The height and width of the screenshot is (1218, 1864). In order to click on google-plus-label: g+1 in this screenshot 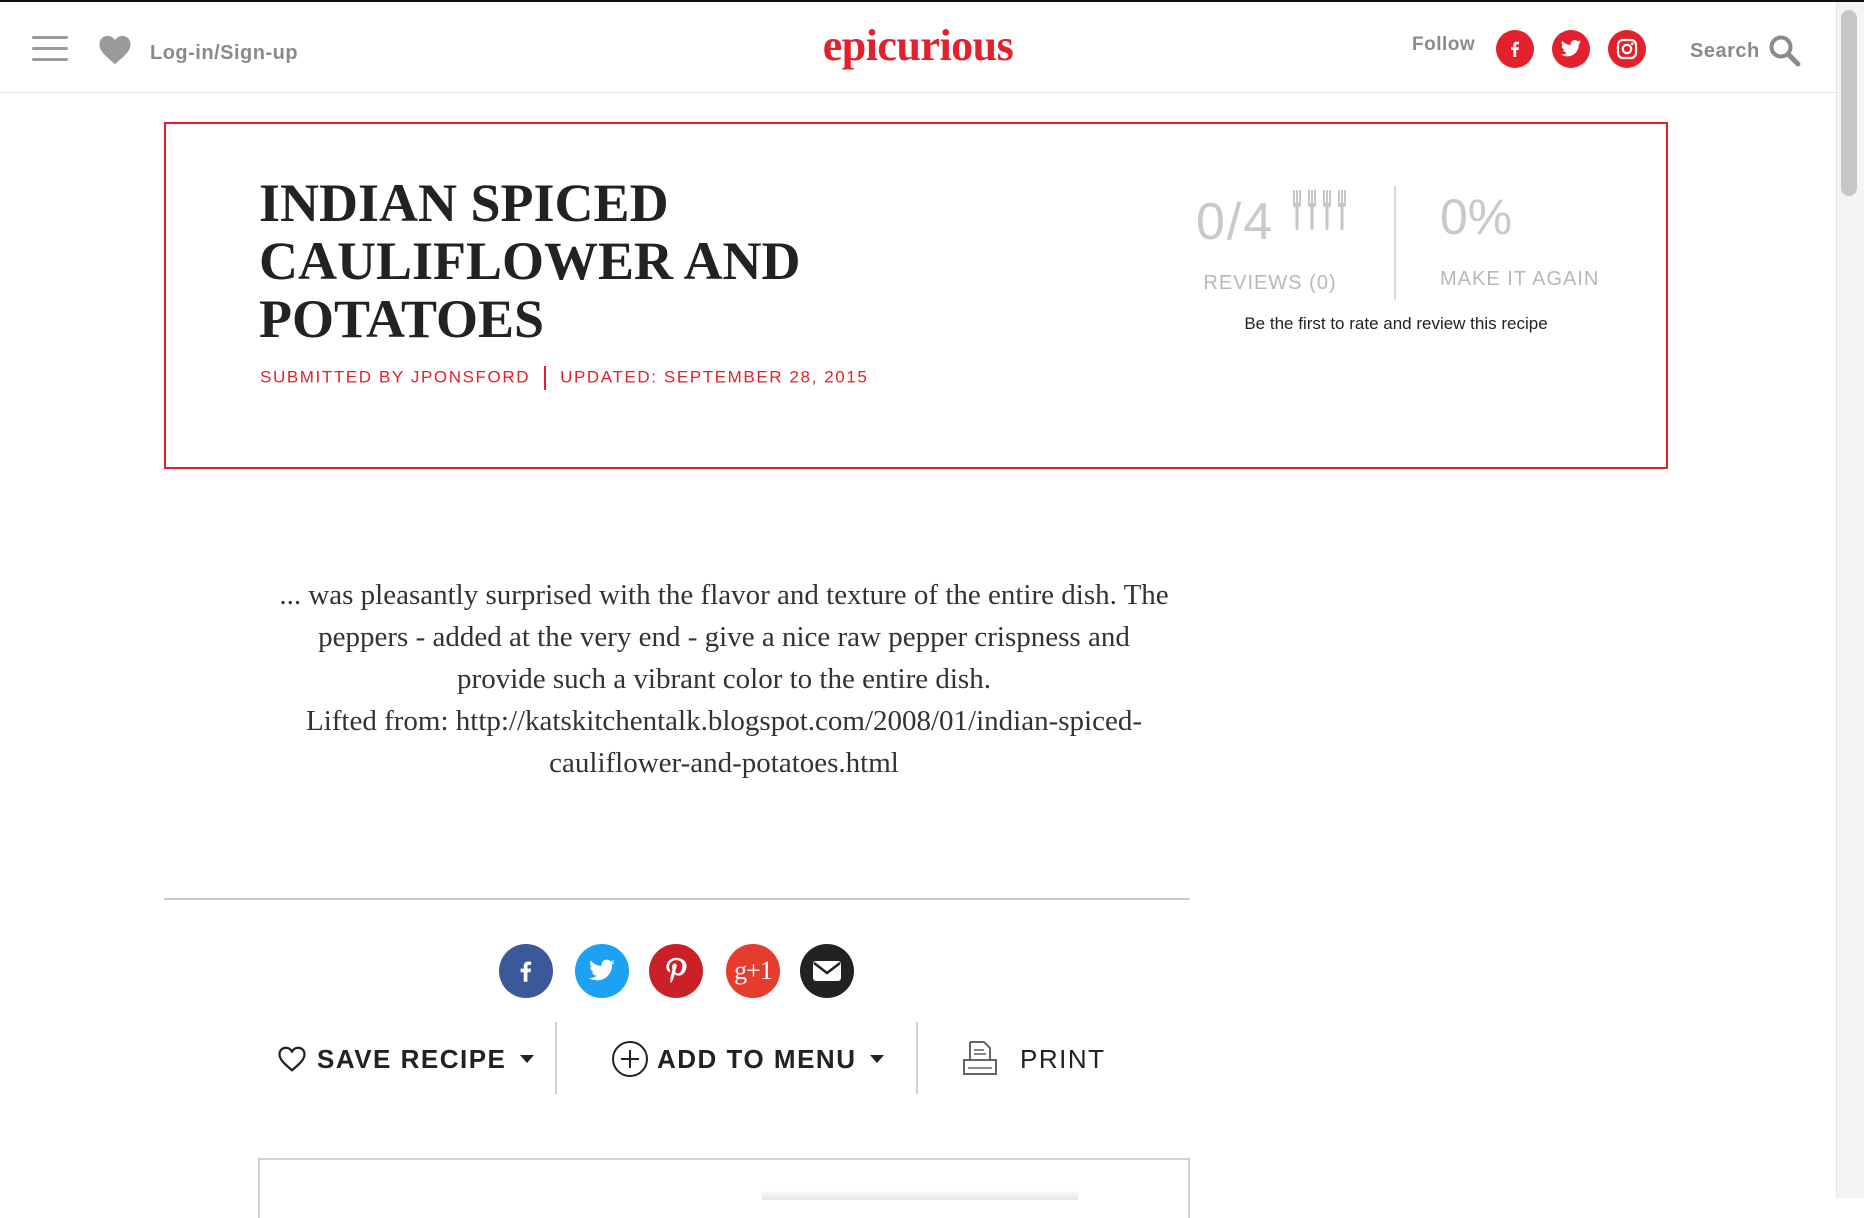, I will do `click(753, 970)`.